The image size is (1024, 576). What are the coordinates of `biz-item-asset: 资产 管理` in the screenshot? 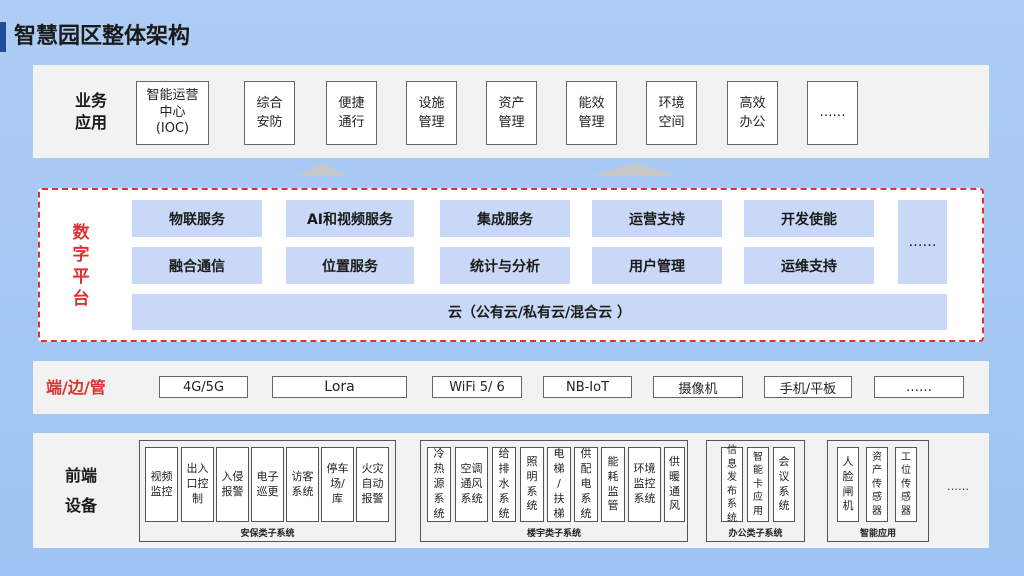 It's located at (511, 113).